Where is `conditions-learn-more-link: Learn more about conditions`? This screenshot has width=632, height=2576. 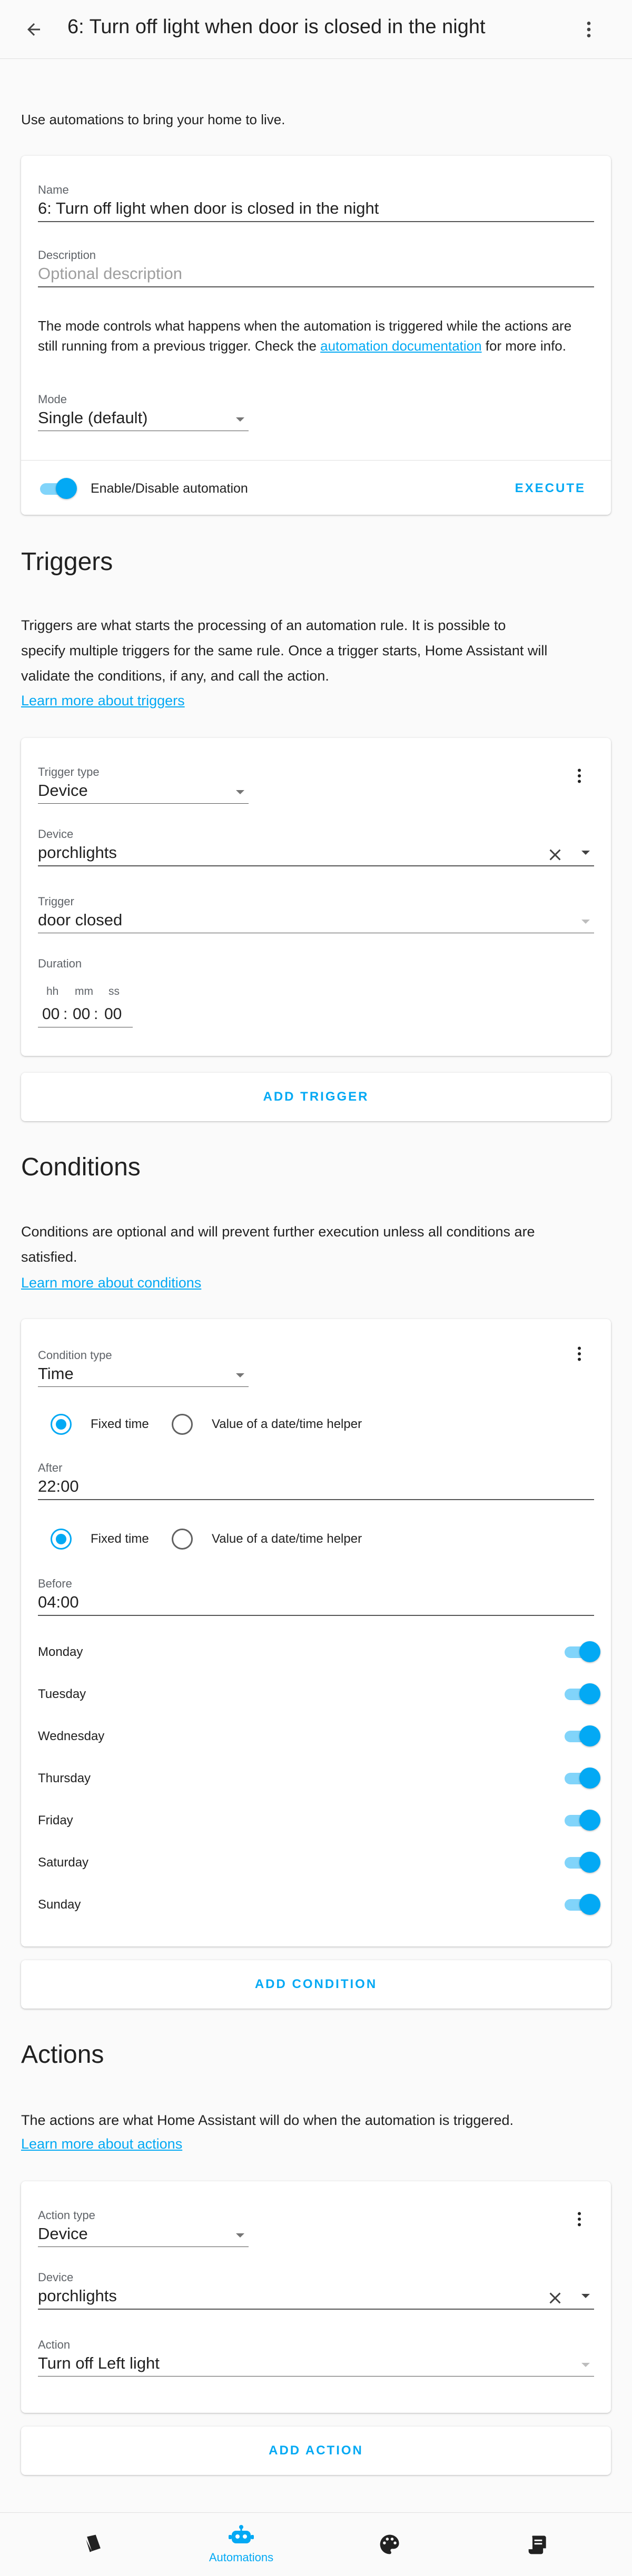
conditions-learn-more-link: Learn more about conditions is located at coordinates (111, 1283).